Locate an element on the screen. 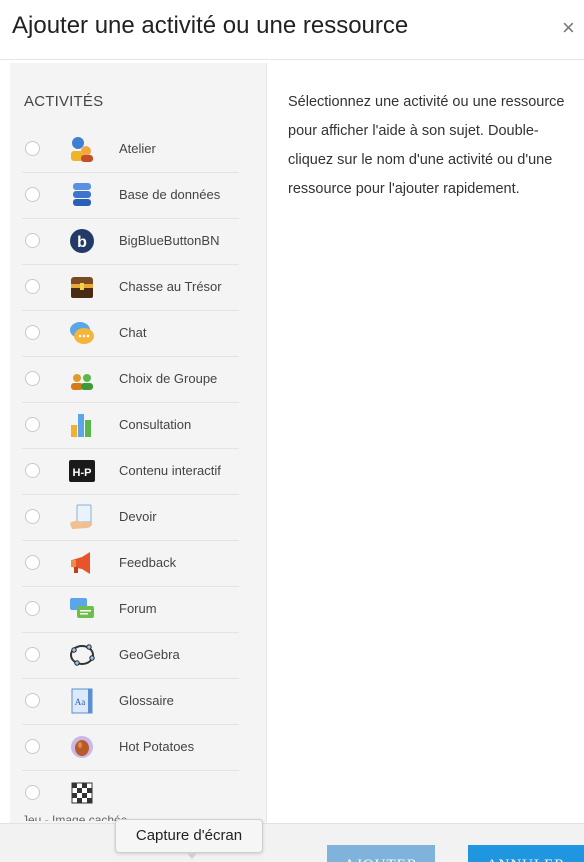 Image resolution: width=584 pixels, height=862 pixels. group-choice-icon is located at coordinates (82, 379).